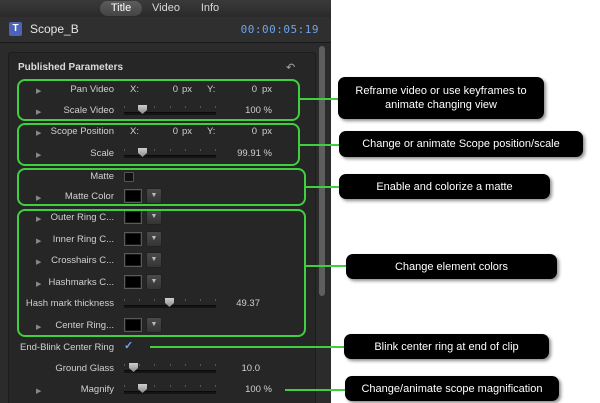 This screenshot has height=403, width=600. I want to click on magnify-label: Magnify, so click(97, 389).